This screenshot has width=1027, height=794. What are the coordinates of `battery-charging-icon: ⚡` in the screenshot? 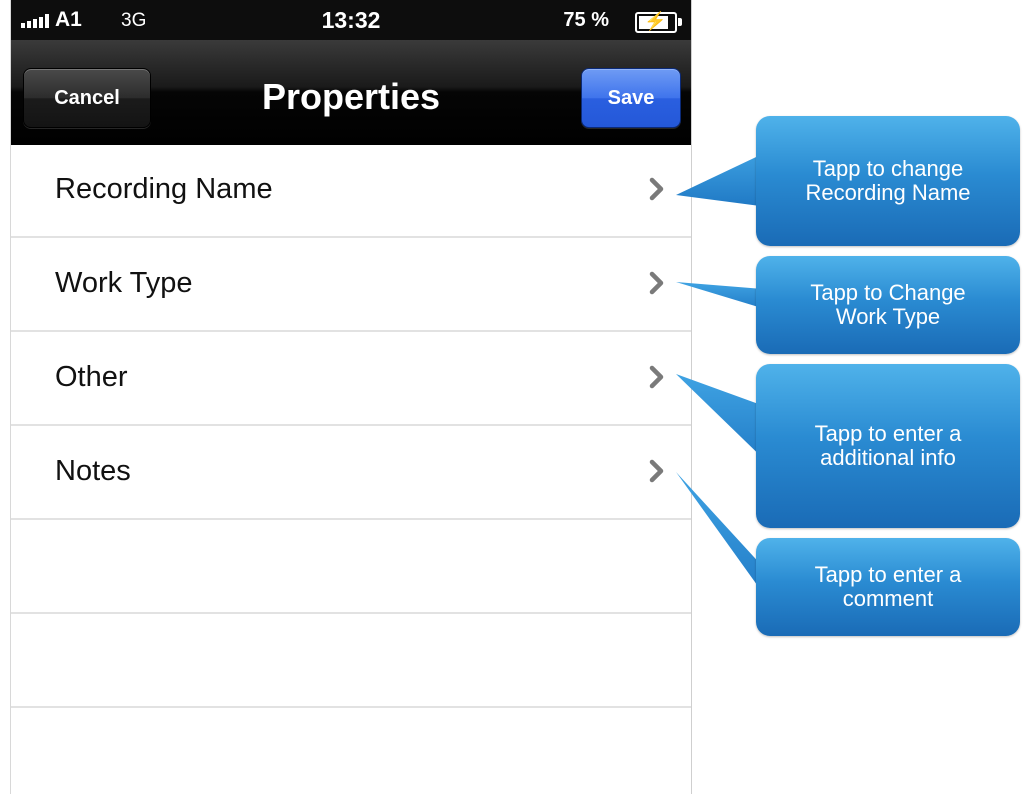 It's located at (658, 22).